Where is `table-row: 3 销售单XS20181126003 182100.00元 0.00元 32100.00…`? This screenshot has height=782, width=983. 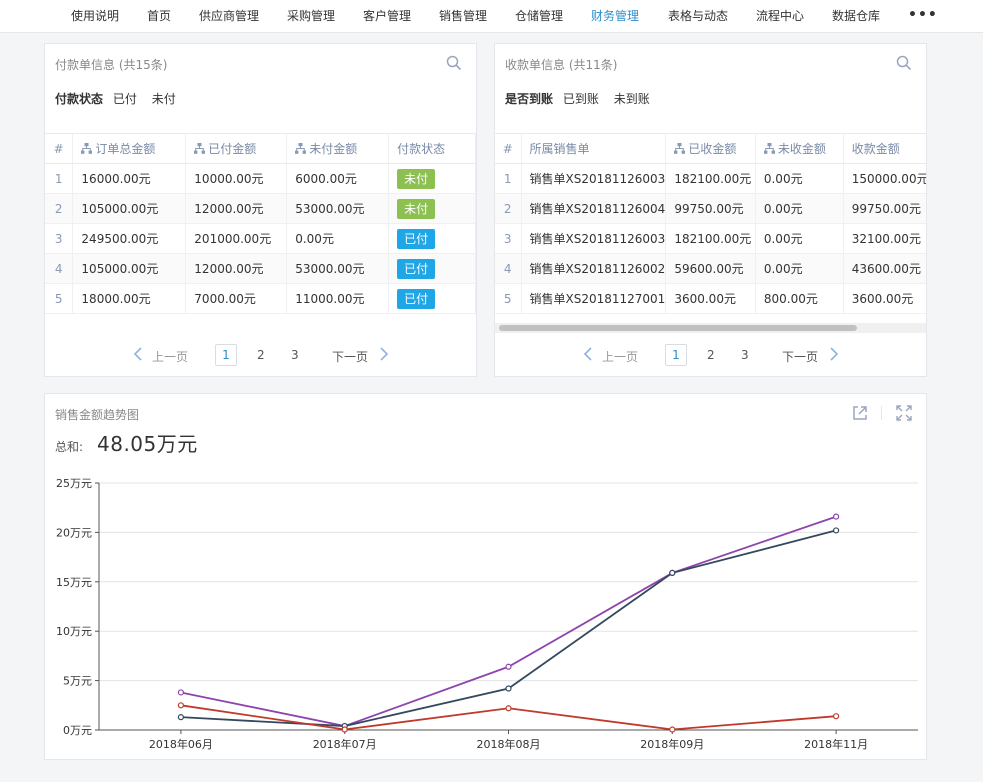 table-row: 3 销售单XS20181126003 182100.00元 0.00元 32100.00… is located at coordinates (710, 238).